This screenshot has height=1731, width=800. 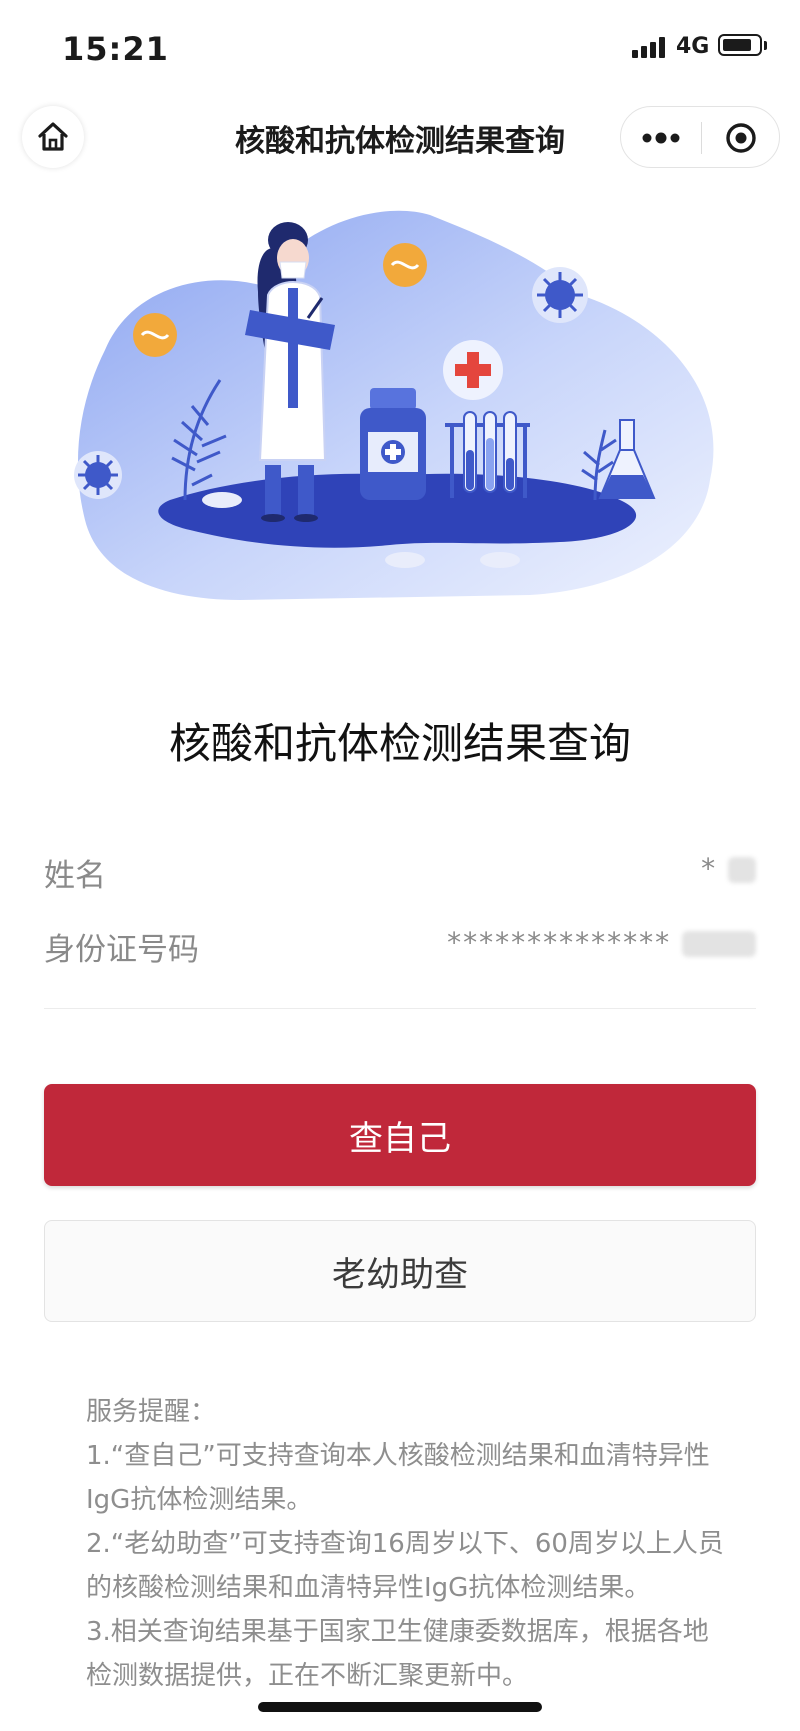 I want to click on capsule-menu, so click(x=700, y=137).